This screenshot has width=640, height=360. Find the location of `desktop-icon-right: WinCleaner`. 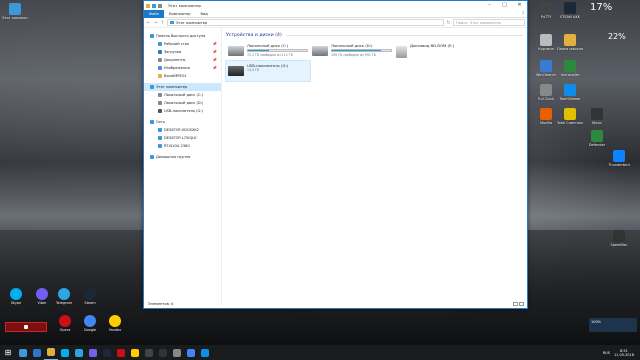

desktop-icon-right: WinCleaner is located at coordinates (546, 68).